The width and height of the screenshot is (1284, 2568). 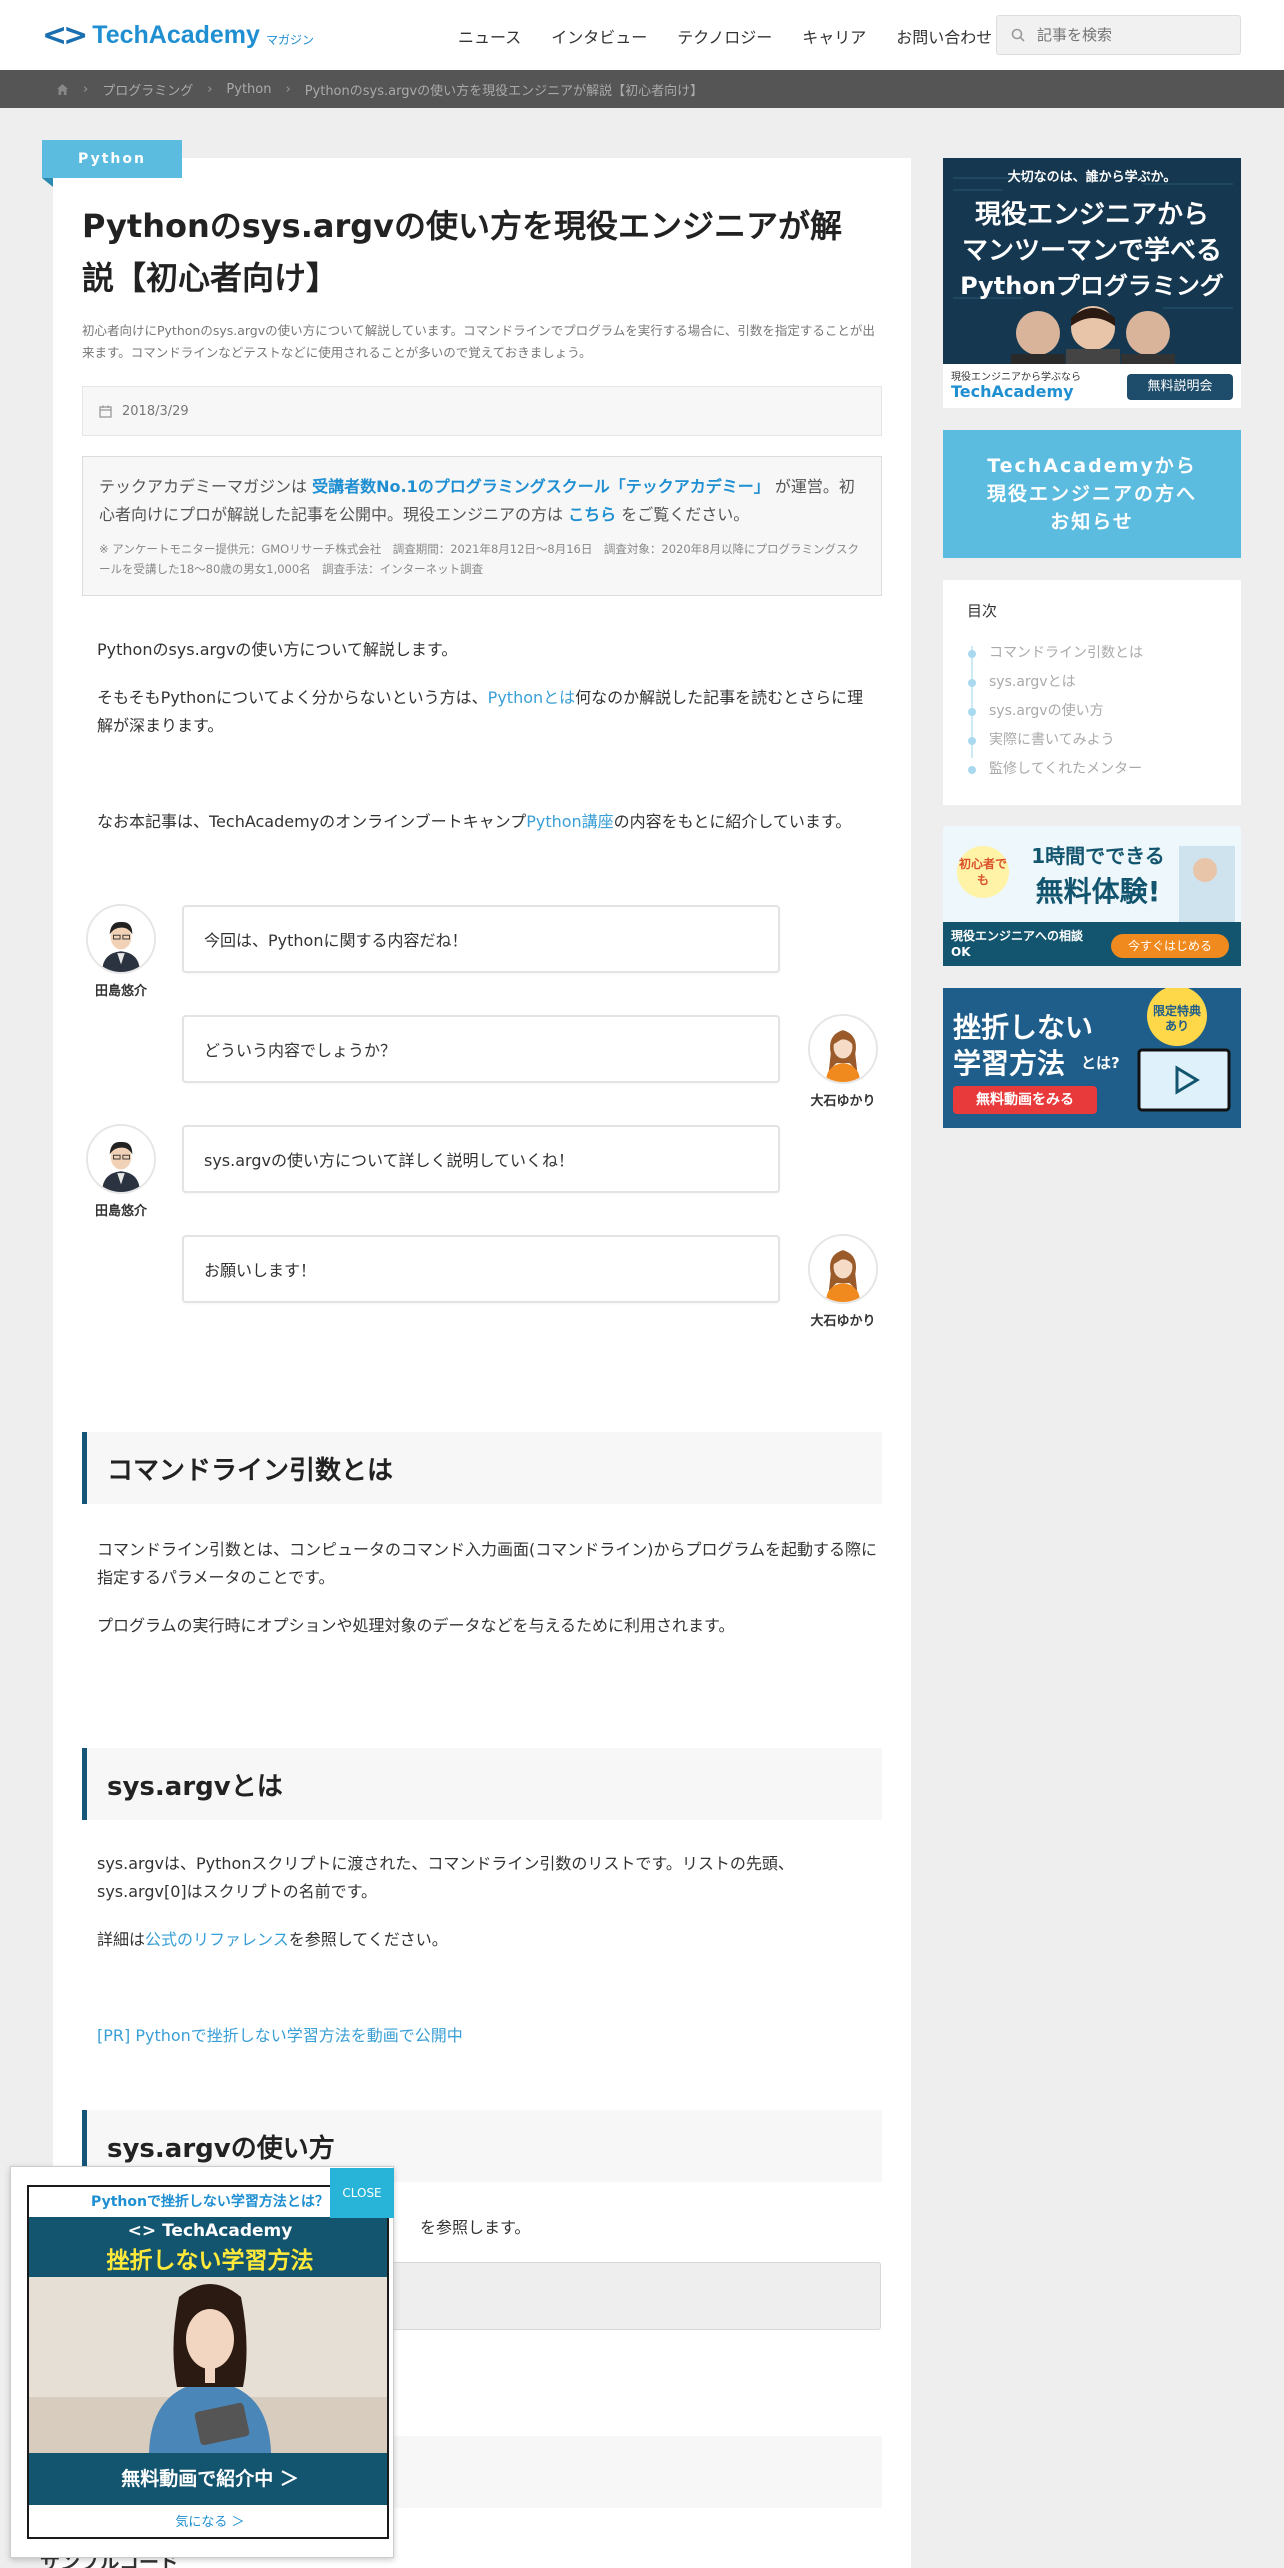 What do you see at coordinates (481, 939) in the screenshot?
I see `chat-bubble: 今回は、Pythonに関する内容だね！` at bounding box center [481, 939].